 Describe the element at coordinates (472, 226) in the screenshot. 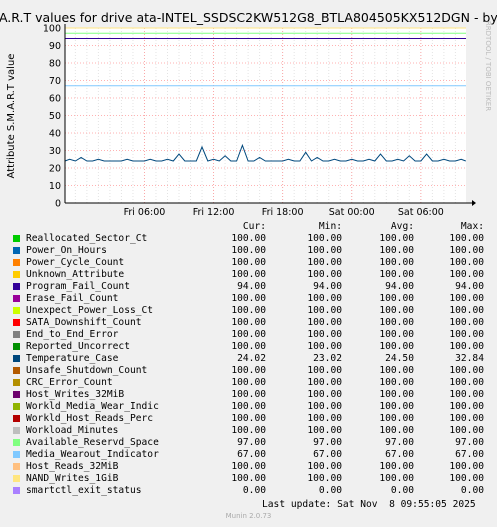

I see `header-max: Max:` at that location.